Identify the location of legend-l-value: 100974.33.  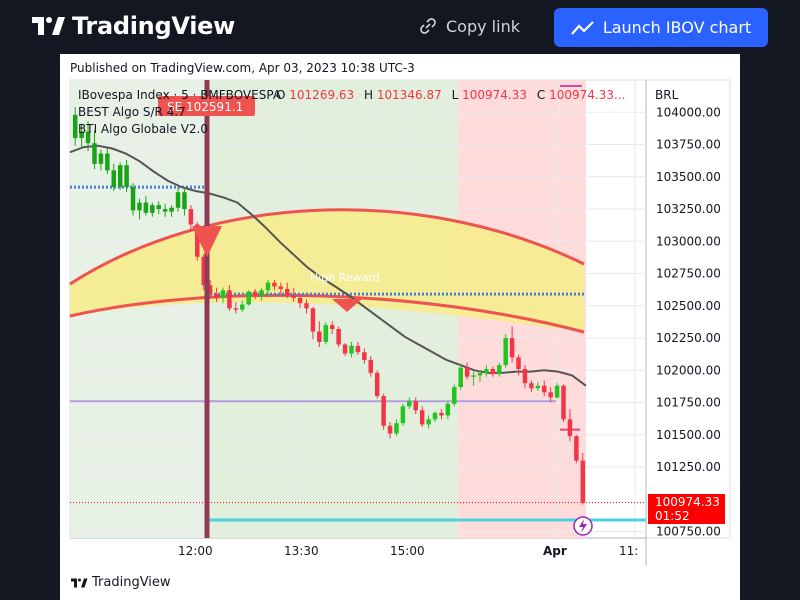
(494, 95).